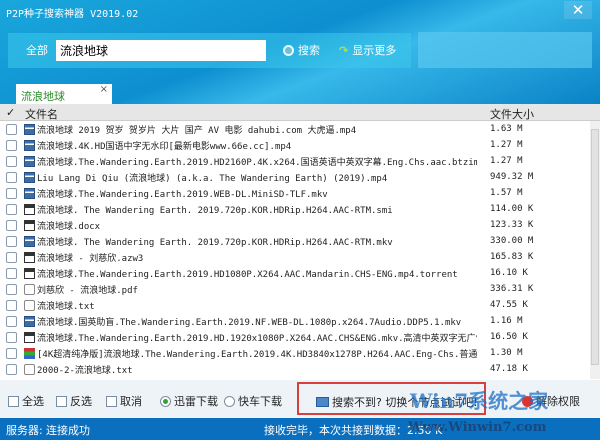 Image resolution: width=600 pixels, height=440 pixels. What do you see at coordinates (509, 369) in the screenshot?
I see `file-size: 47.18 K` at bounding box center [509, 369].